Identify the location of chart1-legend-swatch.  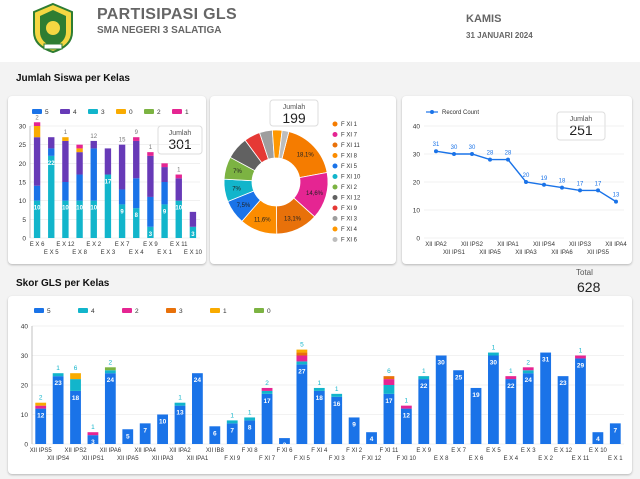
(121, 111).